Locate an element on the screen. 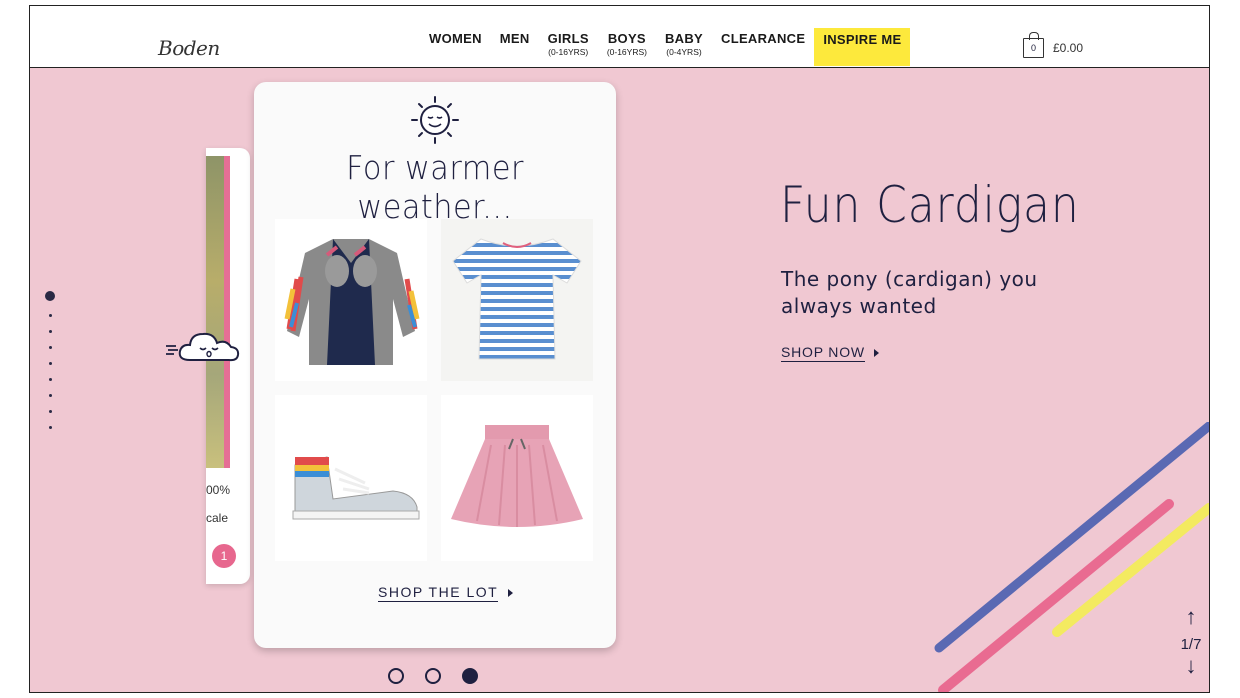 This screenshot has width=1240, height=698. previous-card-text: 00% is located at coordinates (218, 490).